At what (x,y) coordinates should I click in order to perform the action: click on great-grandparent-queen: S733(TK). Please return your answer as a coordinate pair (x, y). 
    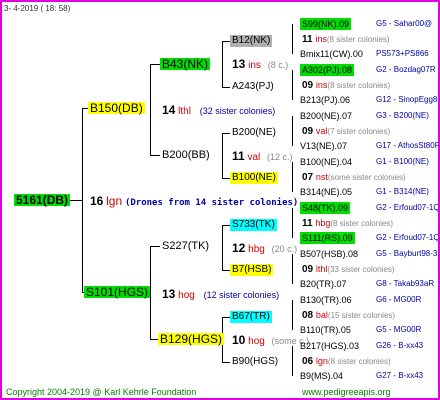
    Looking at the image, I should click on (253, 225).